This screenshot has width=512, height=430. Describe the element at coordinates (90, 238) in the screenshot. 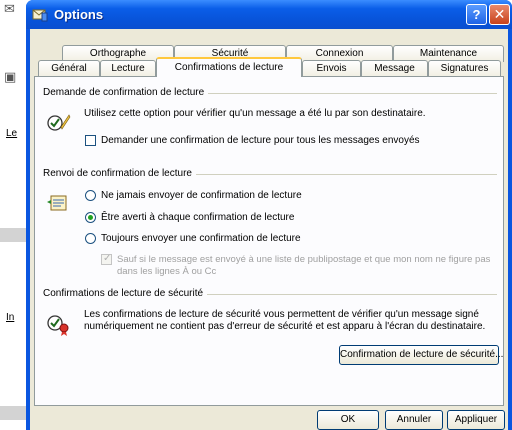

I see `radio-always-send` at that location.